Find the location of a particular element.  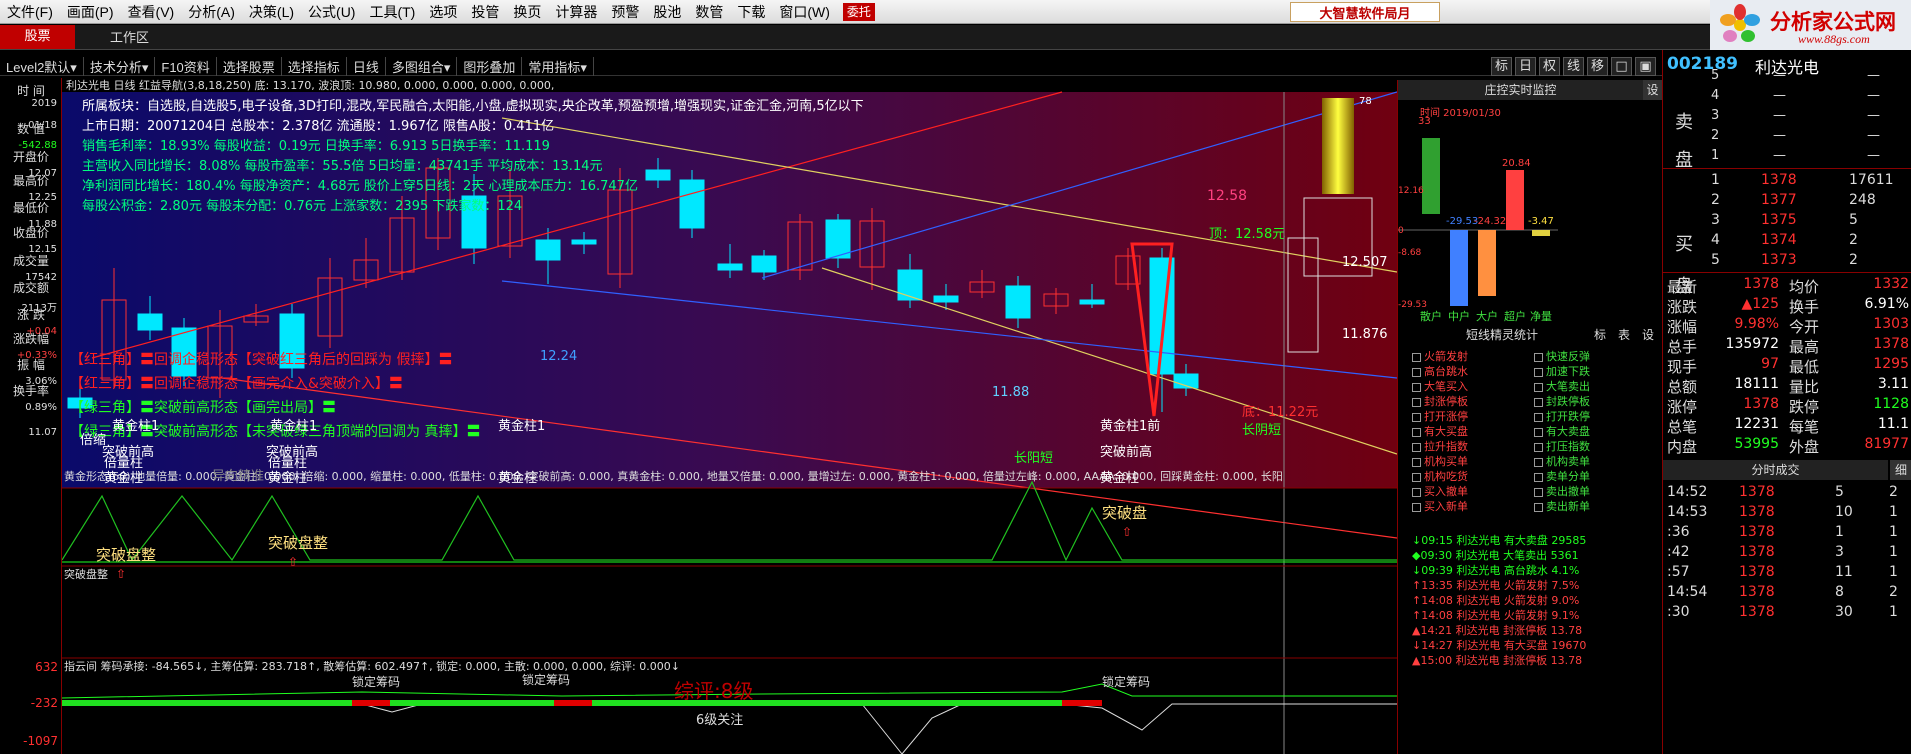

event-row-3: ↑13:35 利达光电 火箭发射 7.5% is located at coordinates (1495, 585).